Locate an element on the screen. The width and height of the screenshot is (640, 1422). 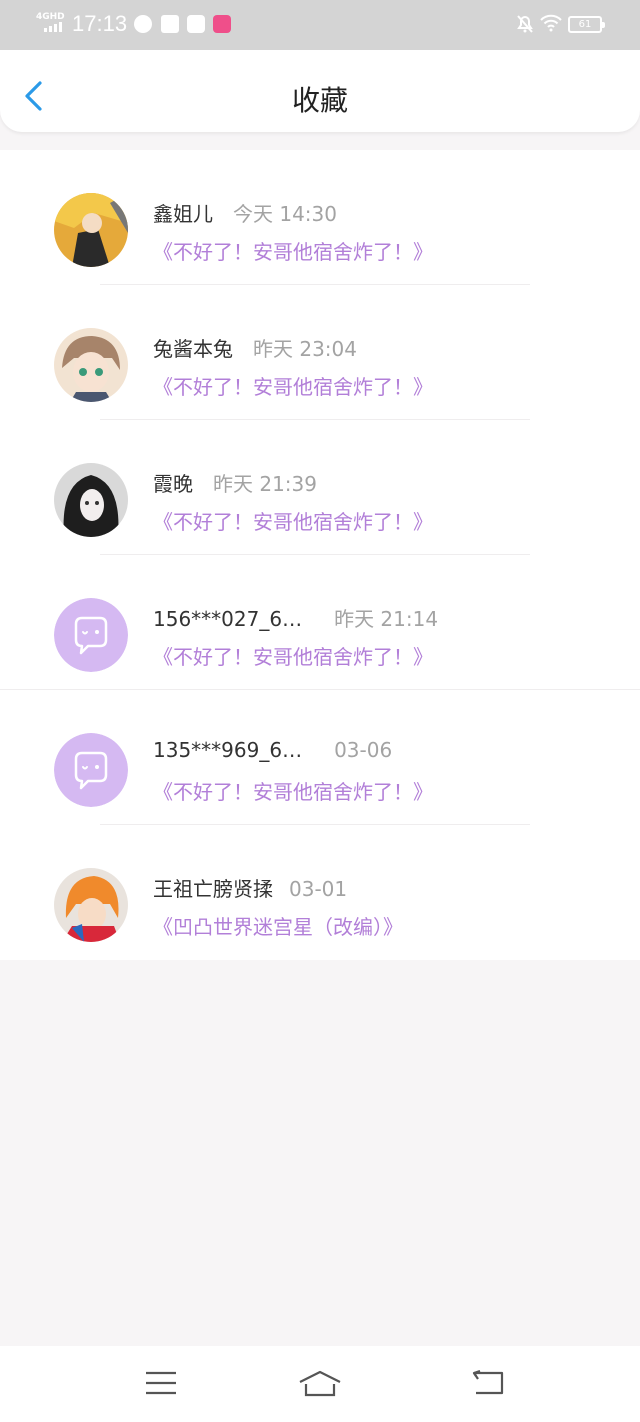
list-item: 鑫姐儿 今天 14:30 《不好了！安哥他宿舍炸了！》 is located at coordinates (320, 217).